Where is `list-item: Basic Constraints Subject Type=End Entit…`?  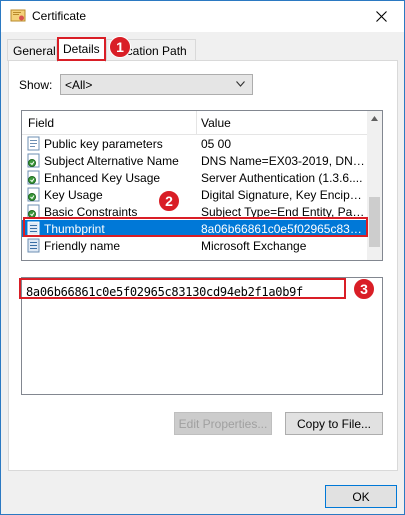 list-item: Basic Constraints Subject Type=End Entit… is located at coordinates (195, 211).